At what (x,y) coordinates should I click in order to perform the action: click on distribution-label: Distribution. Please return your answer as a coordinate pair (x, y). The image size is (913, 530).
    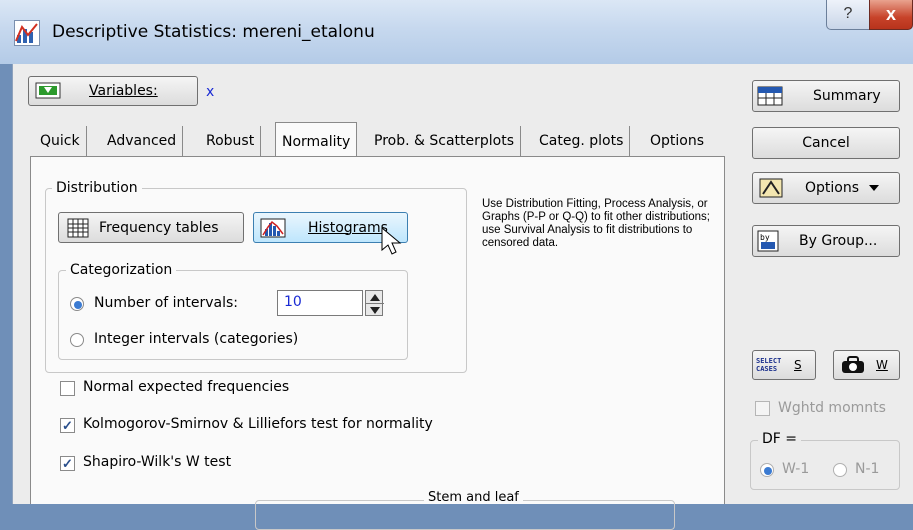
    Looking at the image, I should click on (97, 188).